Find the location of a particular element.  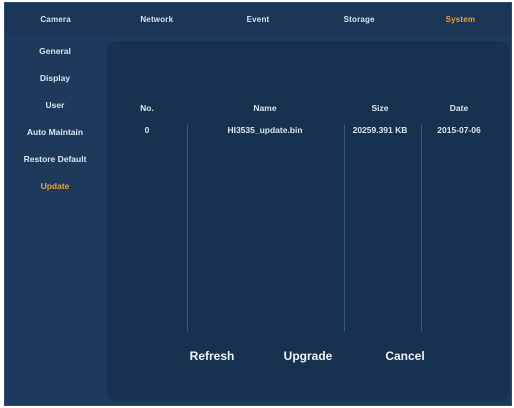

refresh-button: Refresh is located at coordinates (212, 356).